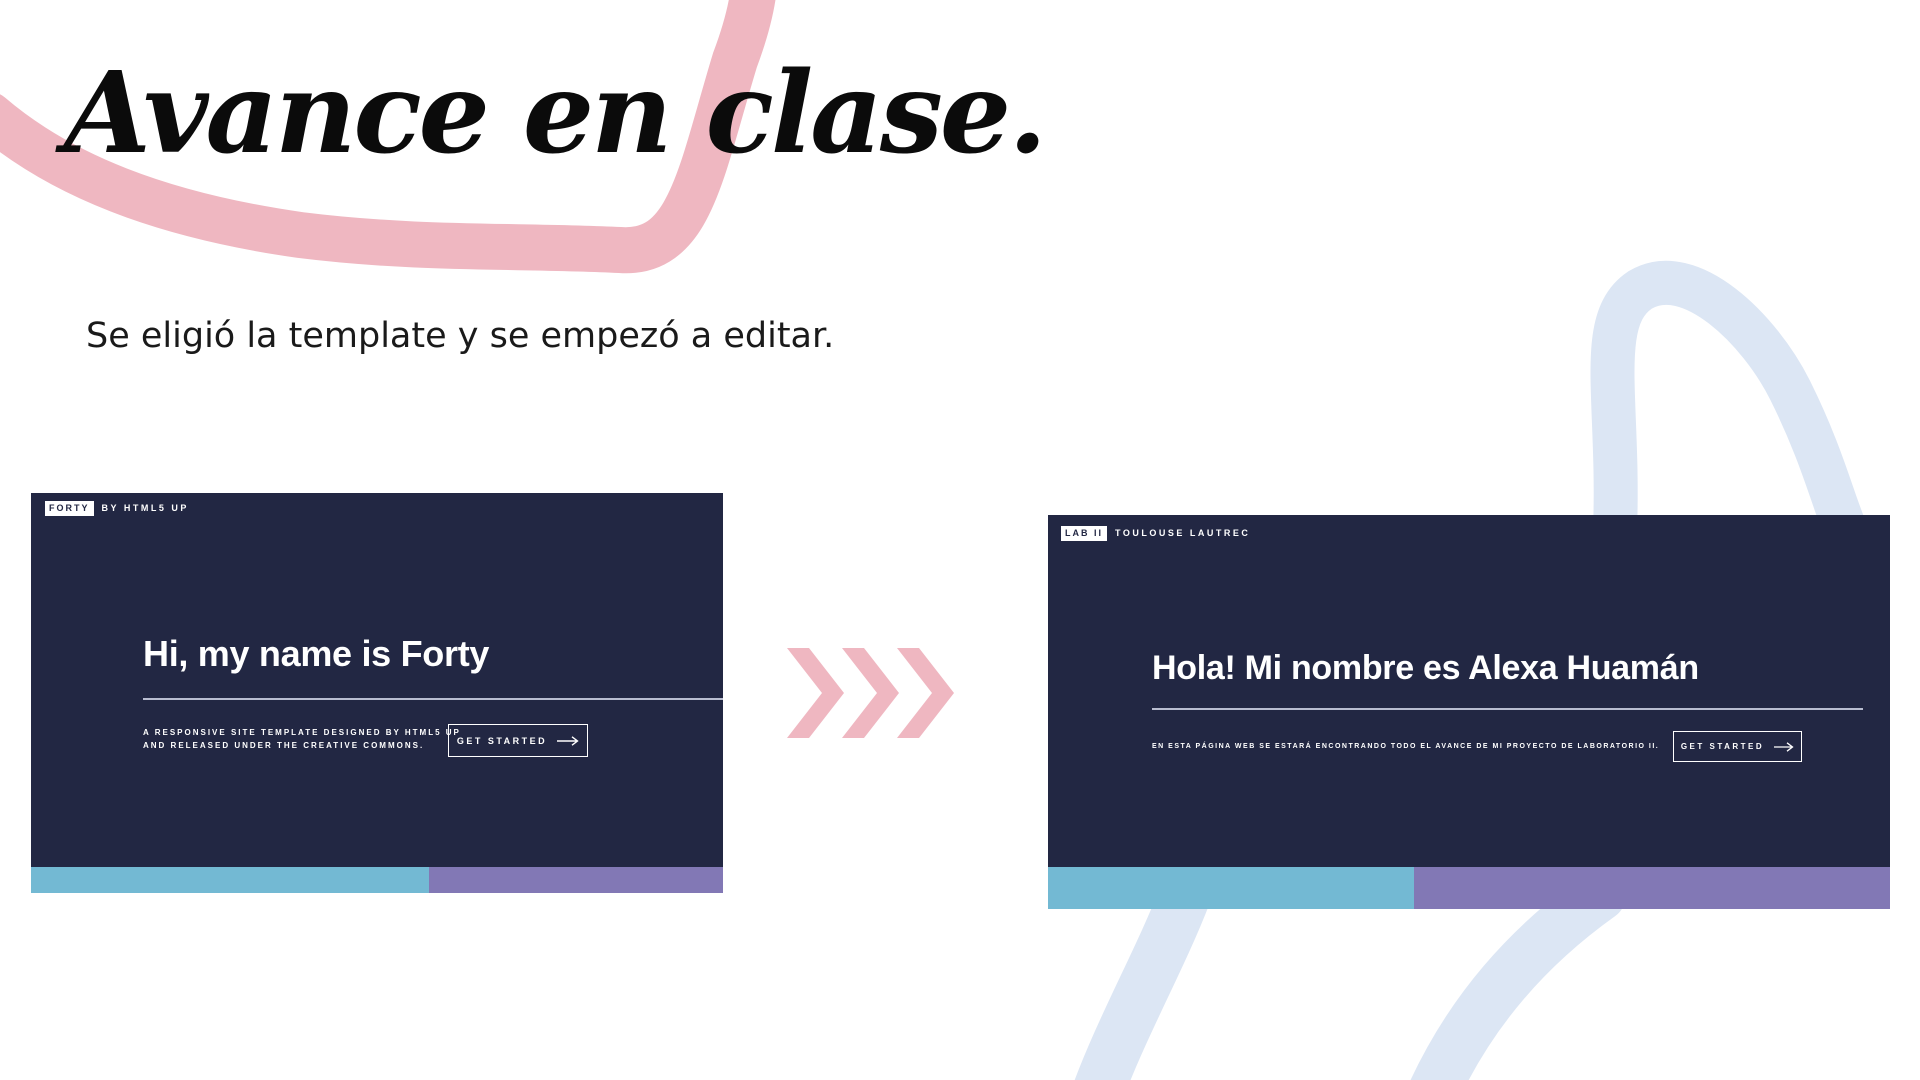 The width and height of the screenshot is (1920, 1080). Describe the element at coordinates (69, 508) in the screenshot. I see `logo-box: FORTY` at that location.